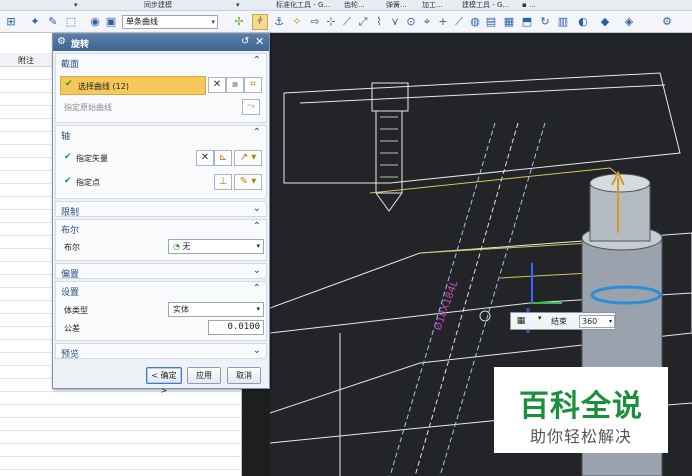  What do you see at coordinates (297, 22) in the screenshot?
I see `snap-settings-icon: ✧` at bounding box center [297, 22].